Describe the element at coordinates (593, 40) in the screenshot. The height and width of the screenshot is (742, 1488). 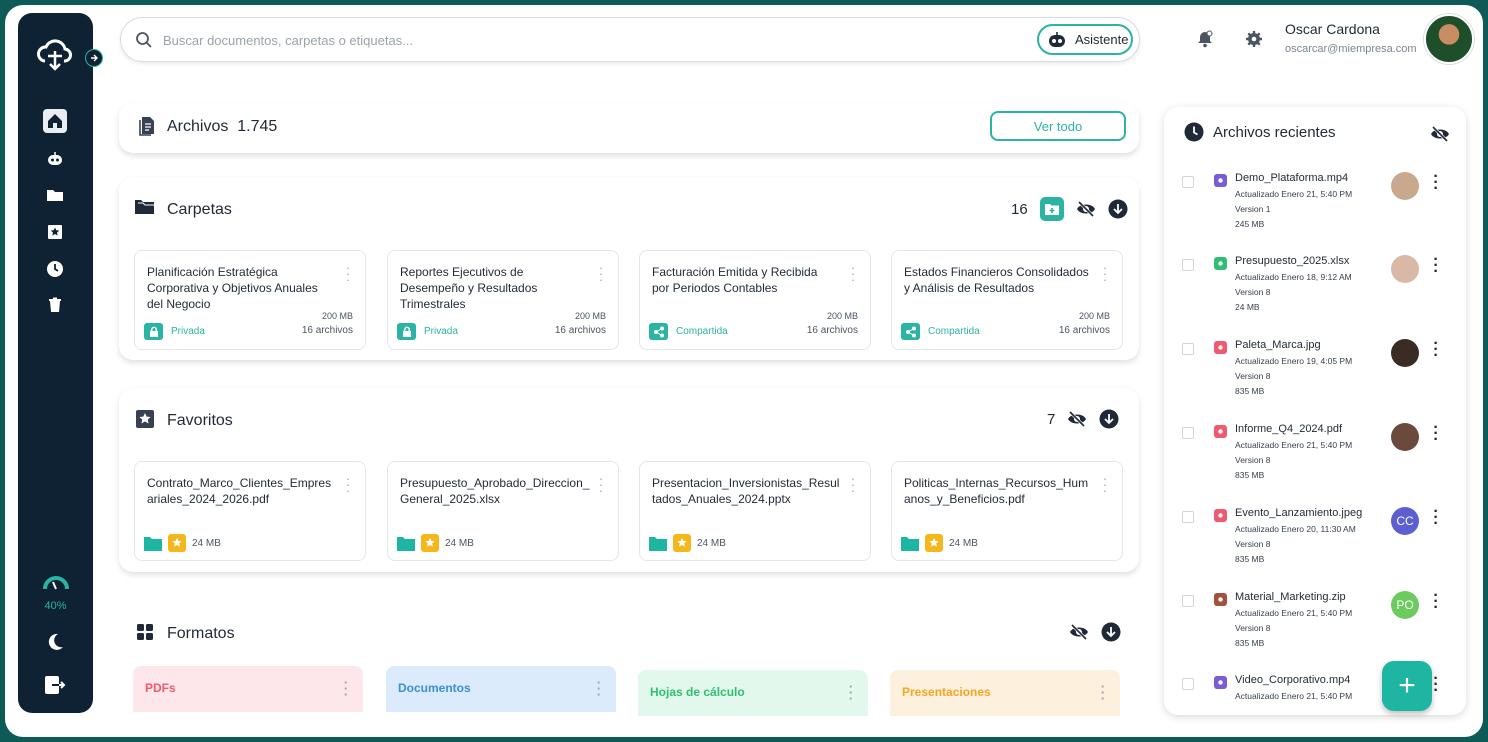
I see `search-input` at that location.